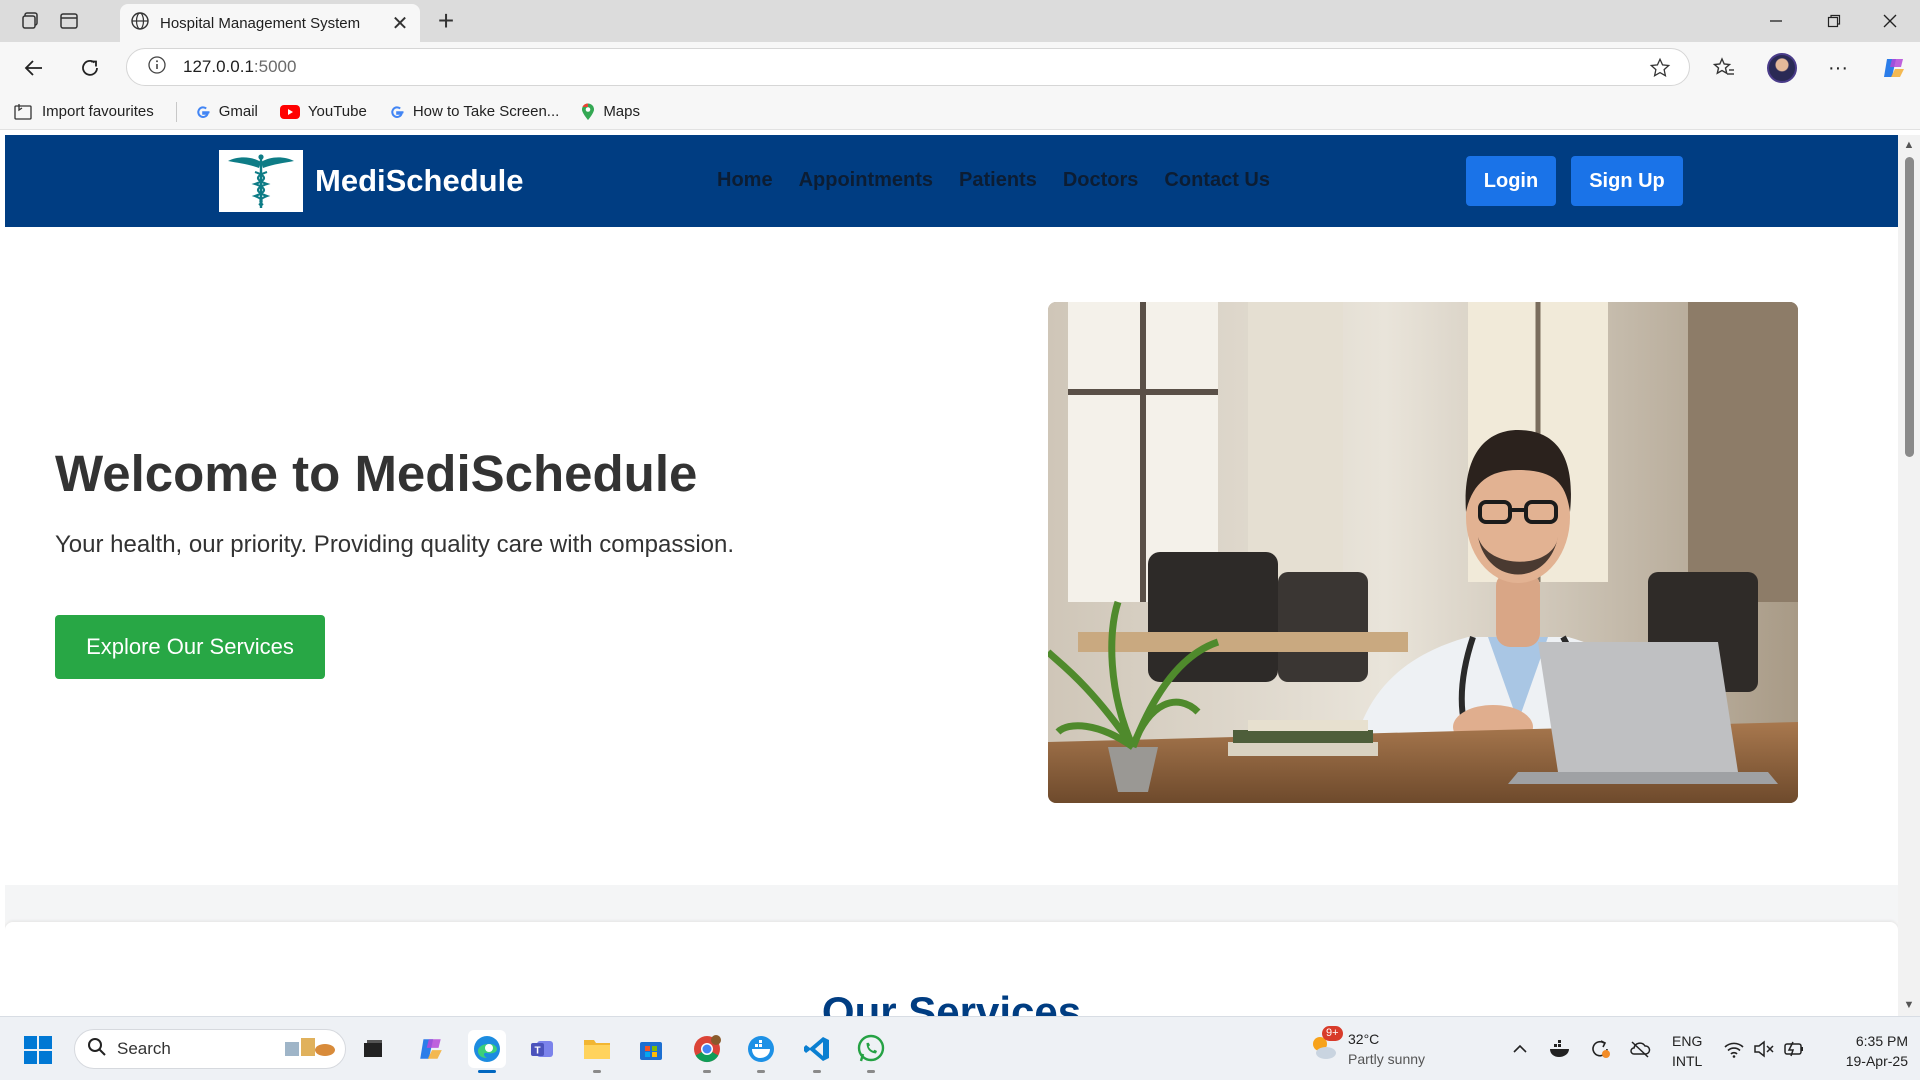 This screenshot has width=1920, height=1080. I want to click on back-icon, so click(34, 68).